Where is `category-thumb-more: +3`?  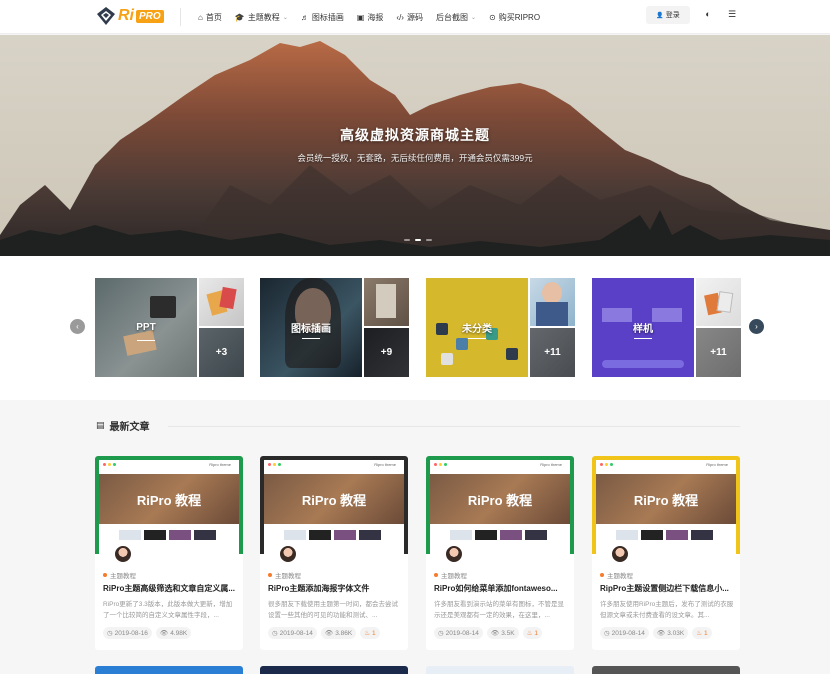
category-thumb-more: +3 is located at coordinates (221, 352).